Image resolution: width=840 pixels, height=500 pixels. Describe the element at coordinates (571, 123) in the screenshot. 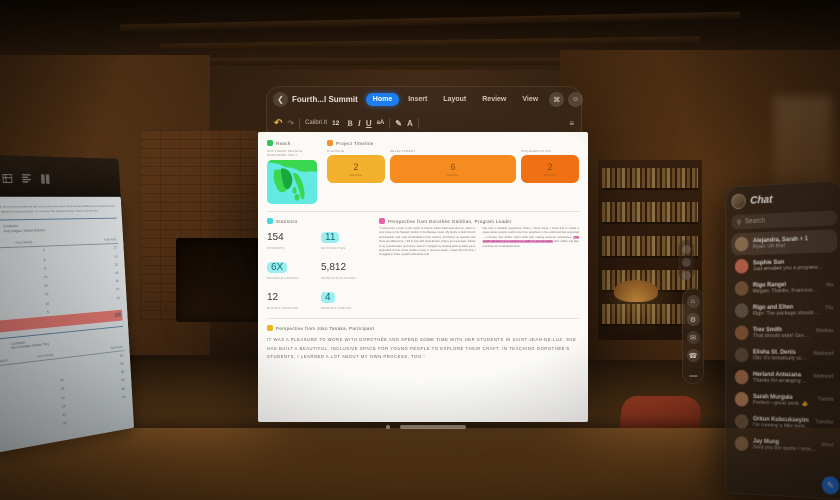

I see `align-button: ≡` at that location.